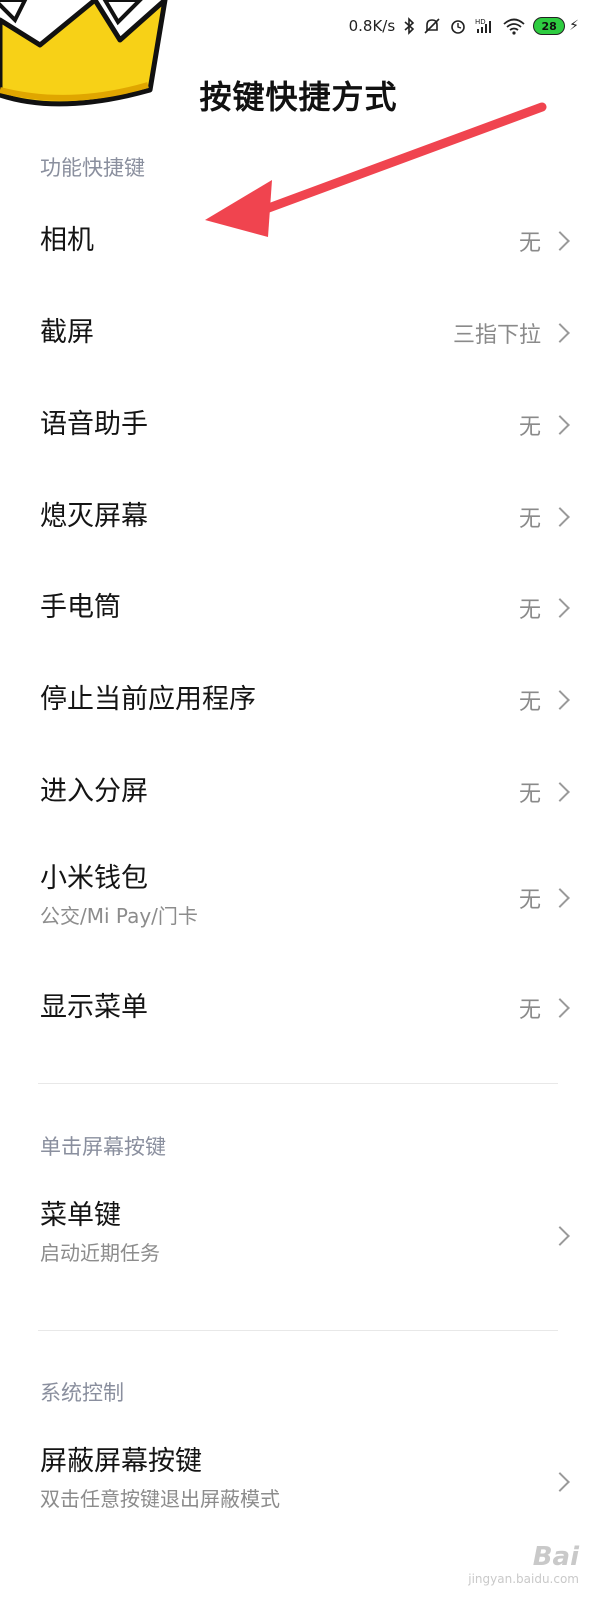 Image resolution: width=597 pixels, height=1600 pixels. Describe the element at coordinates (432, 26) in the screenshot. I see `mute-icon` at that location.